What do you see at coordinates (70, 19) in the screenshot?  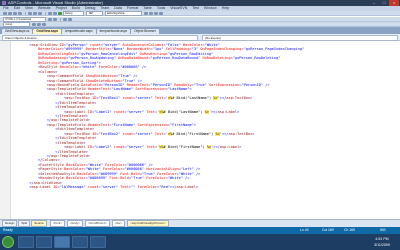 I see `uncomment-button` at bounding box center [70, 19].